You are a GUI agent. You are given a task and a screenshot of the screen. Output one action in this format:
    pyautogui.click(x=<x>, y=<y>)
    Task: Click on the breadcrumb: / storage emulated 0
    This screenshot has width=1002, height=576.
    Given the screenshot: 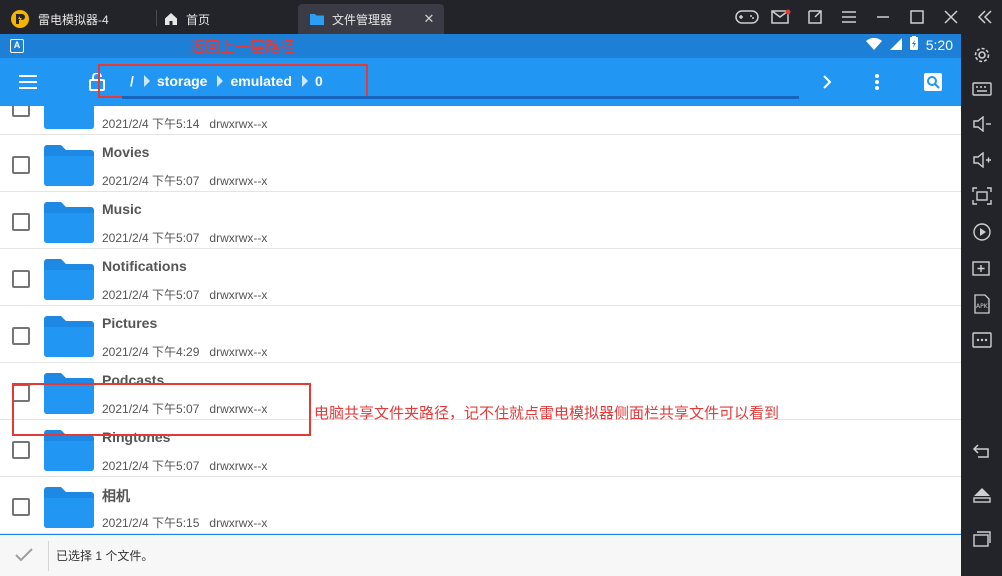 What is the action you would take?
    pyautogui.click(x=233, y=81)
    